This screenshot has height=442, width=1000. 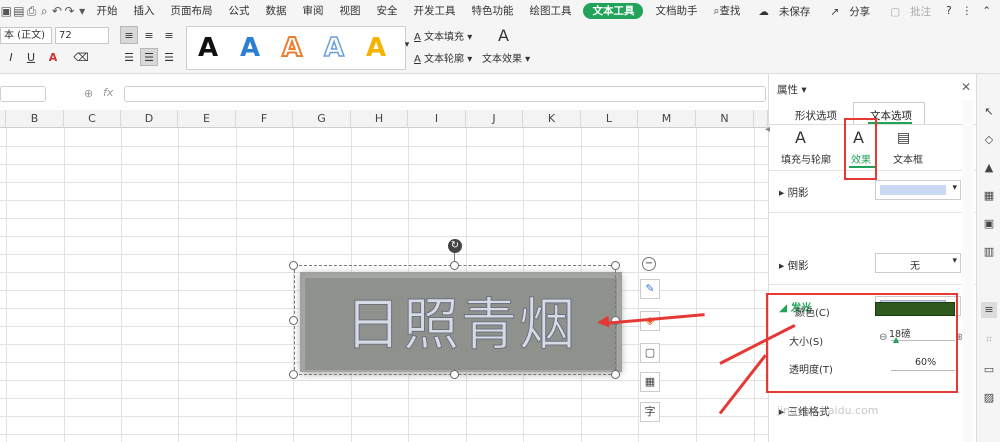 I want to click on crop-icon: ⌗, so click(x=989, y=340).